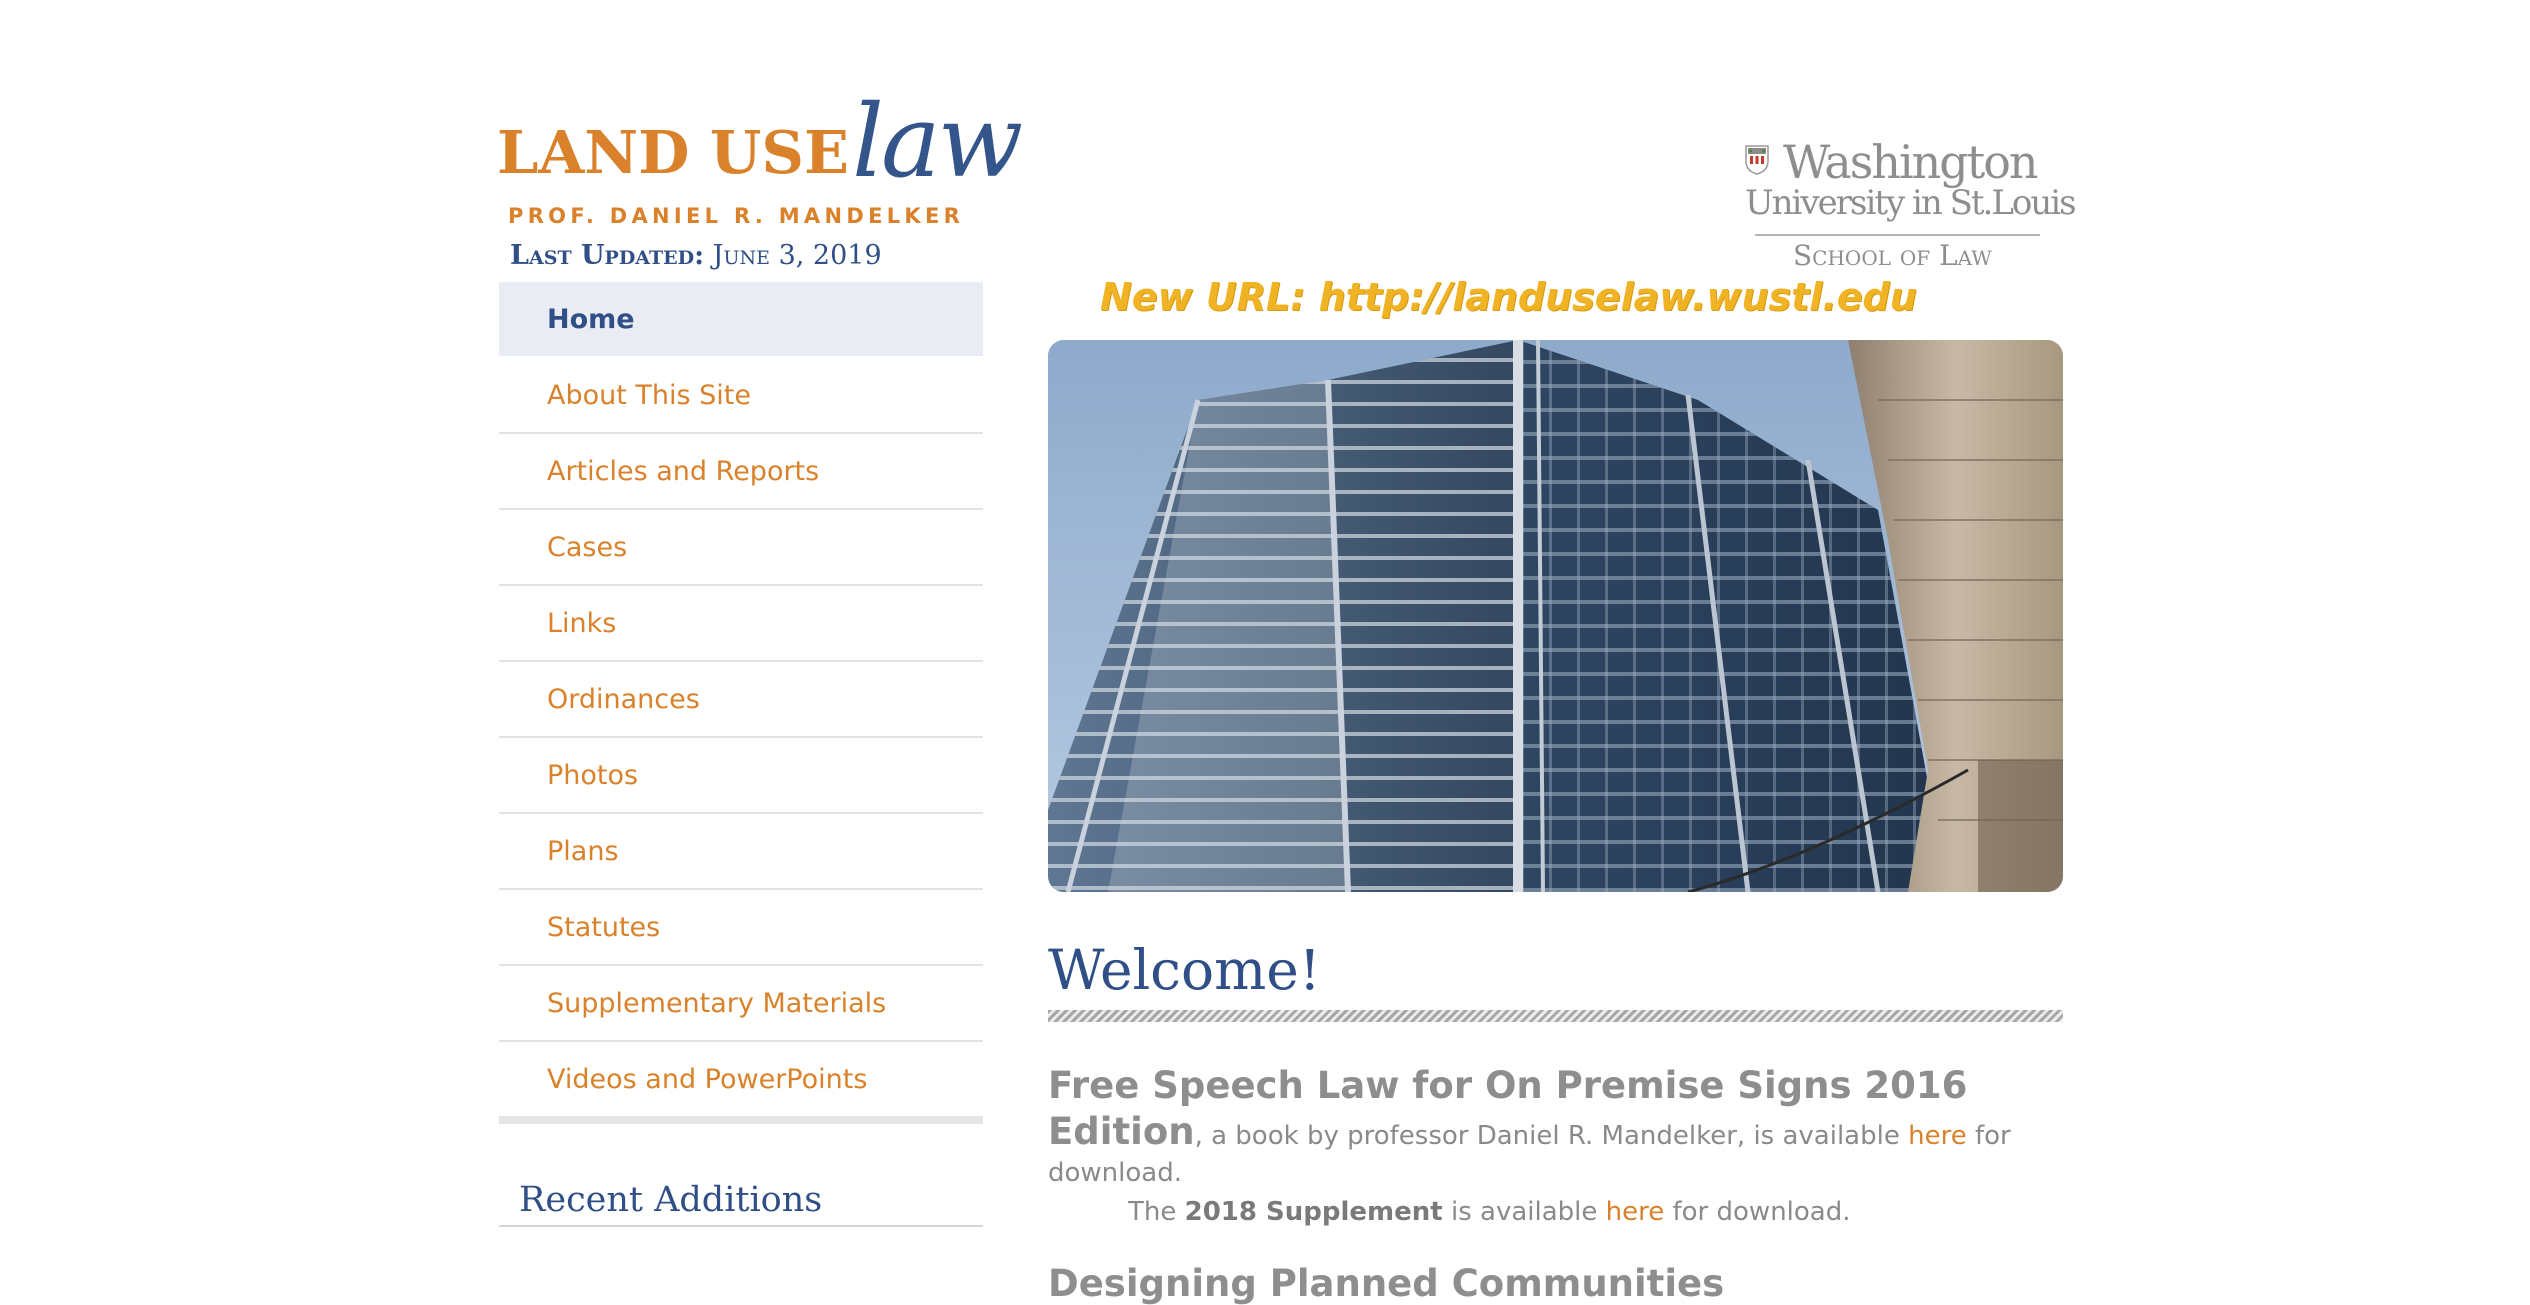 The height and width of the screenshot is (1305, 2530). Describe the element at coordinates (1757, 1212) in the screenshot. I see `supp-suffix: for download.` at that location.